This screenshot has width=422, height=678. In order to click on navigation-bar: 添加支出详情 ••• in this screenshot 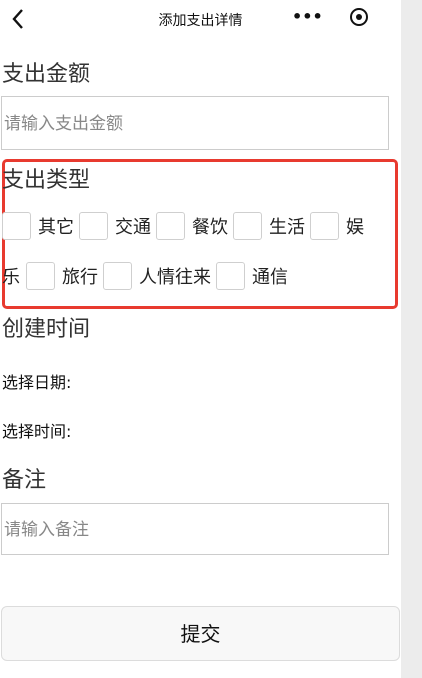, I will do `click(200, 19)`.